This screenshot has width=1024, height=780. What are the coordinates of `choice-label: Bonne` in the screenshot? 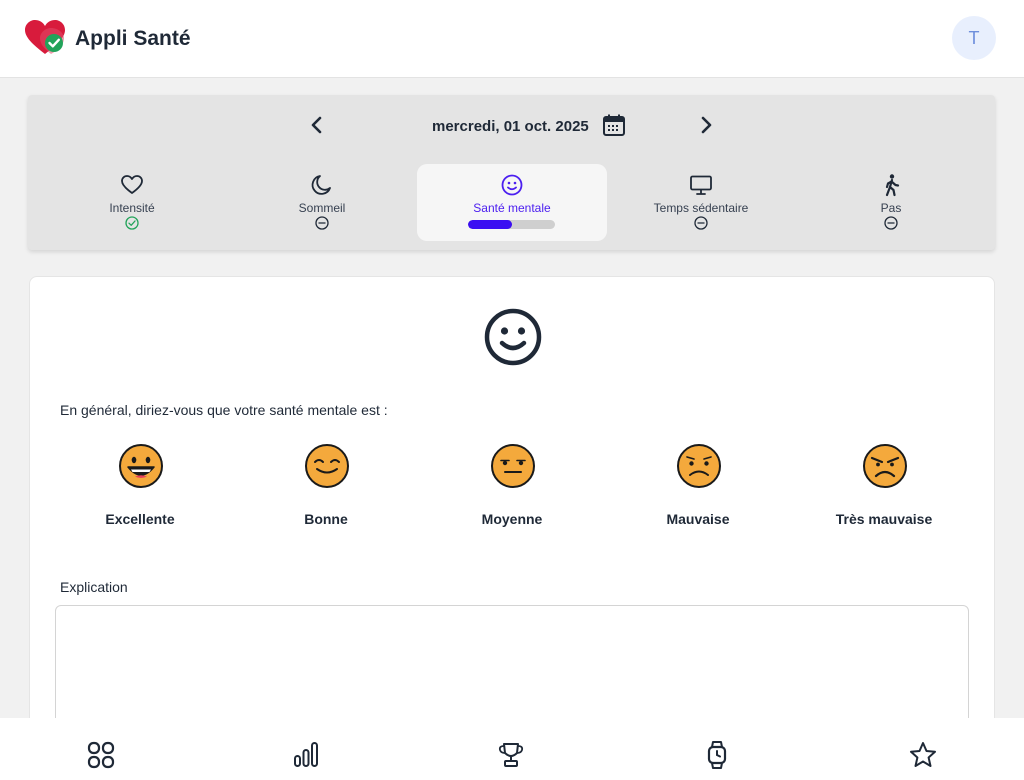 It's located at (326, 519).